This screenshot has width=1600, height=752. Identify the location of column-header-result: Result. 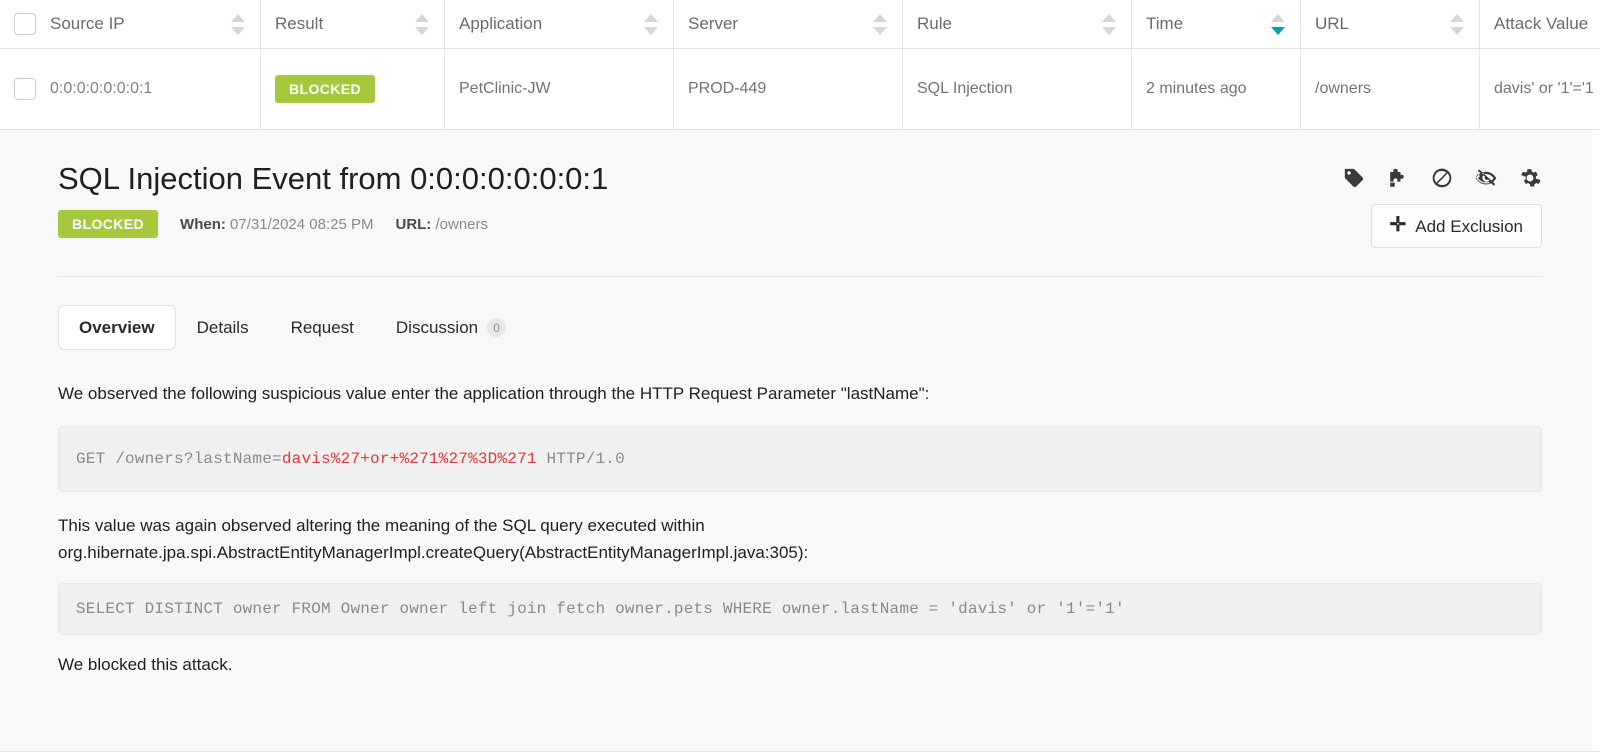
(353, 24).